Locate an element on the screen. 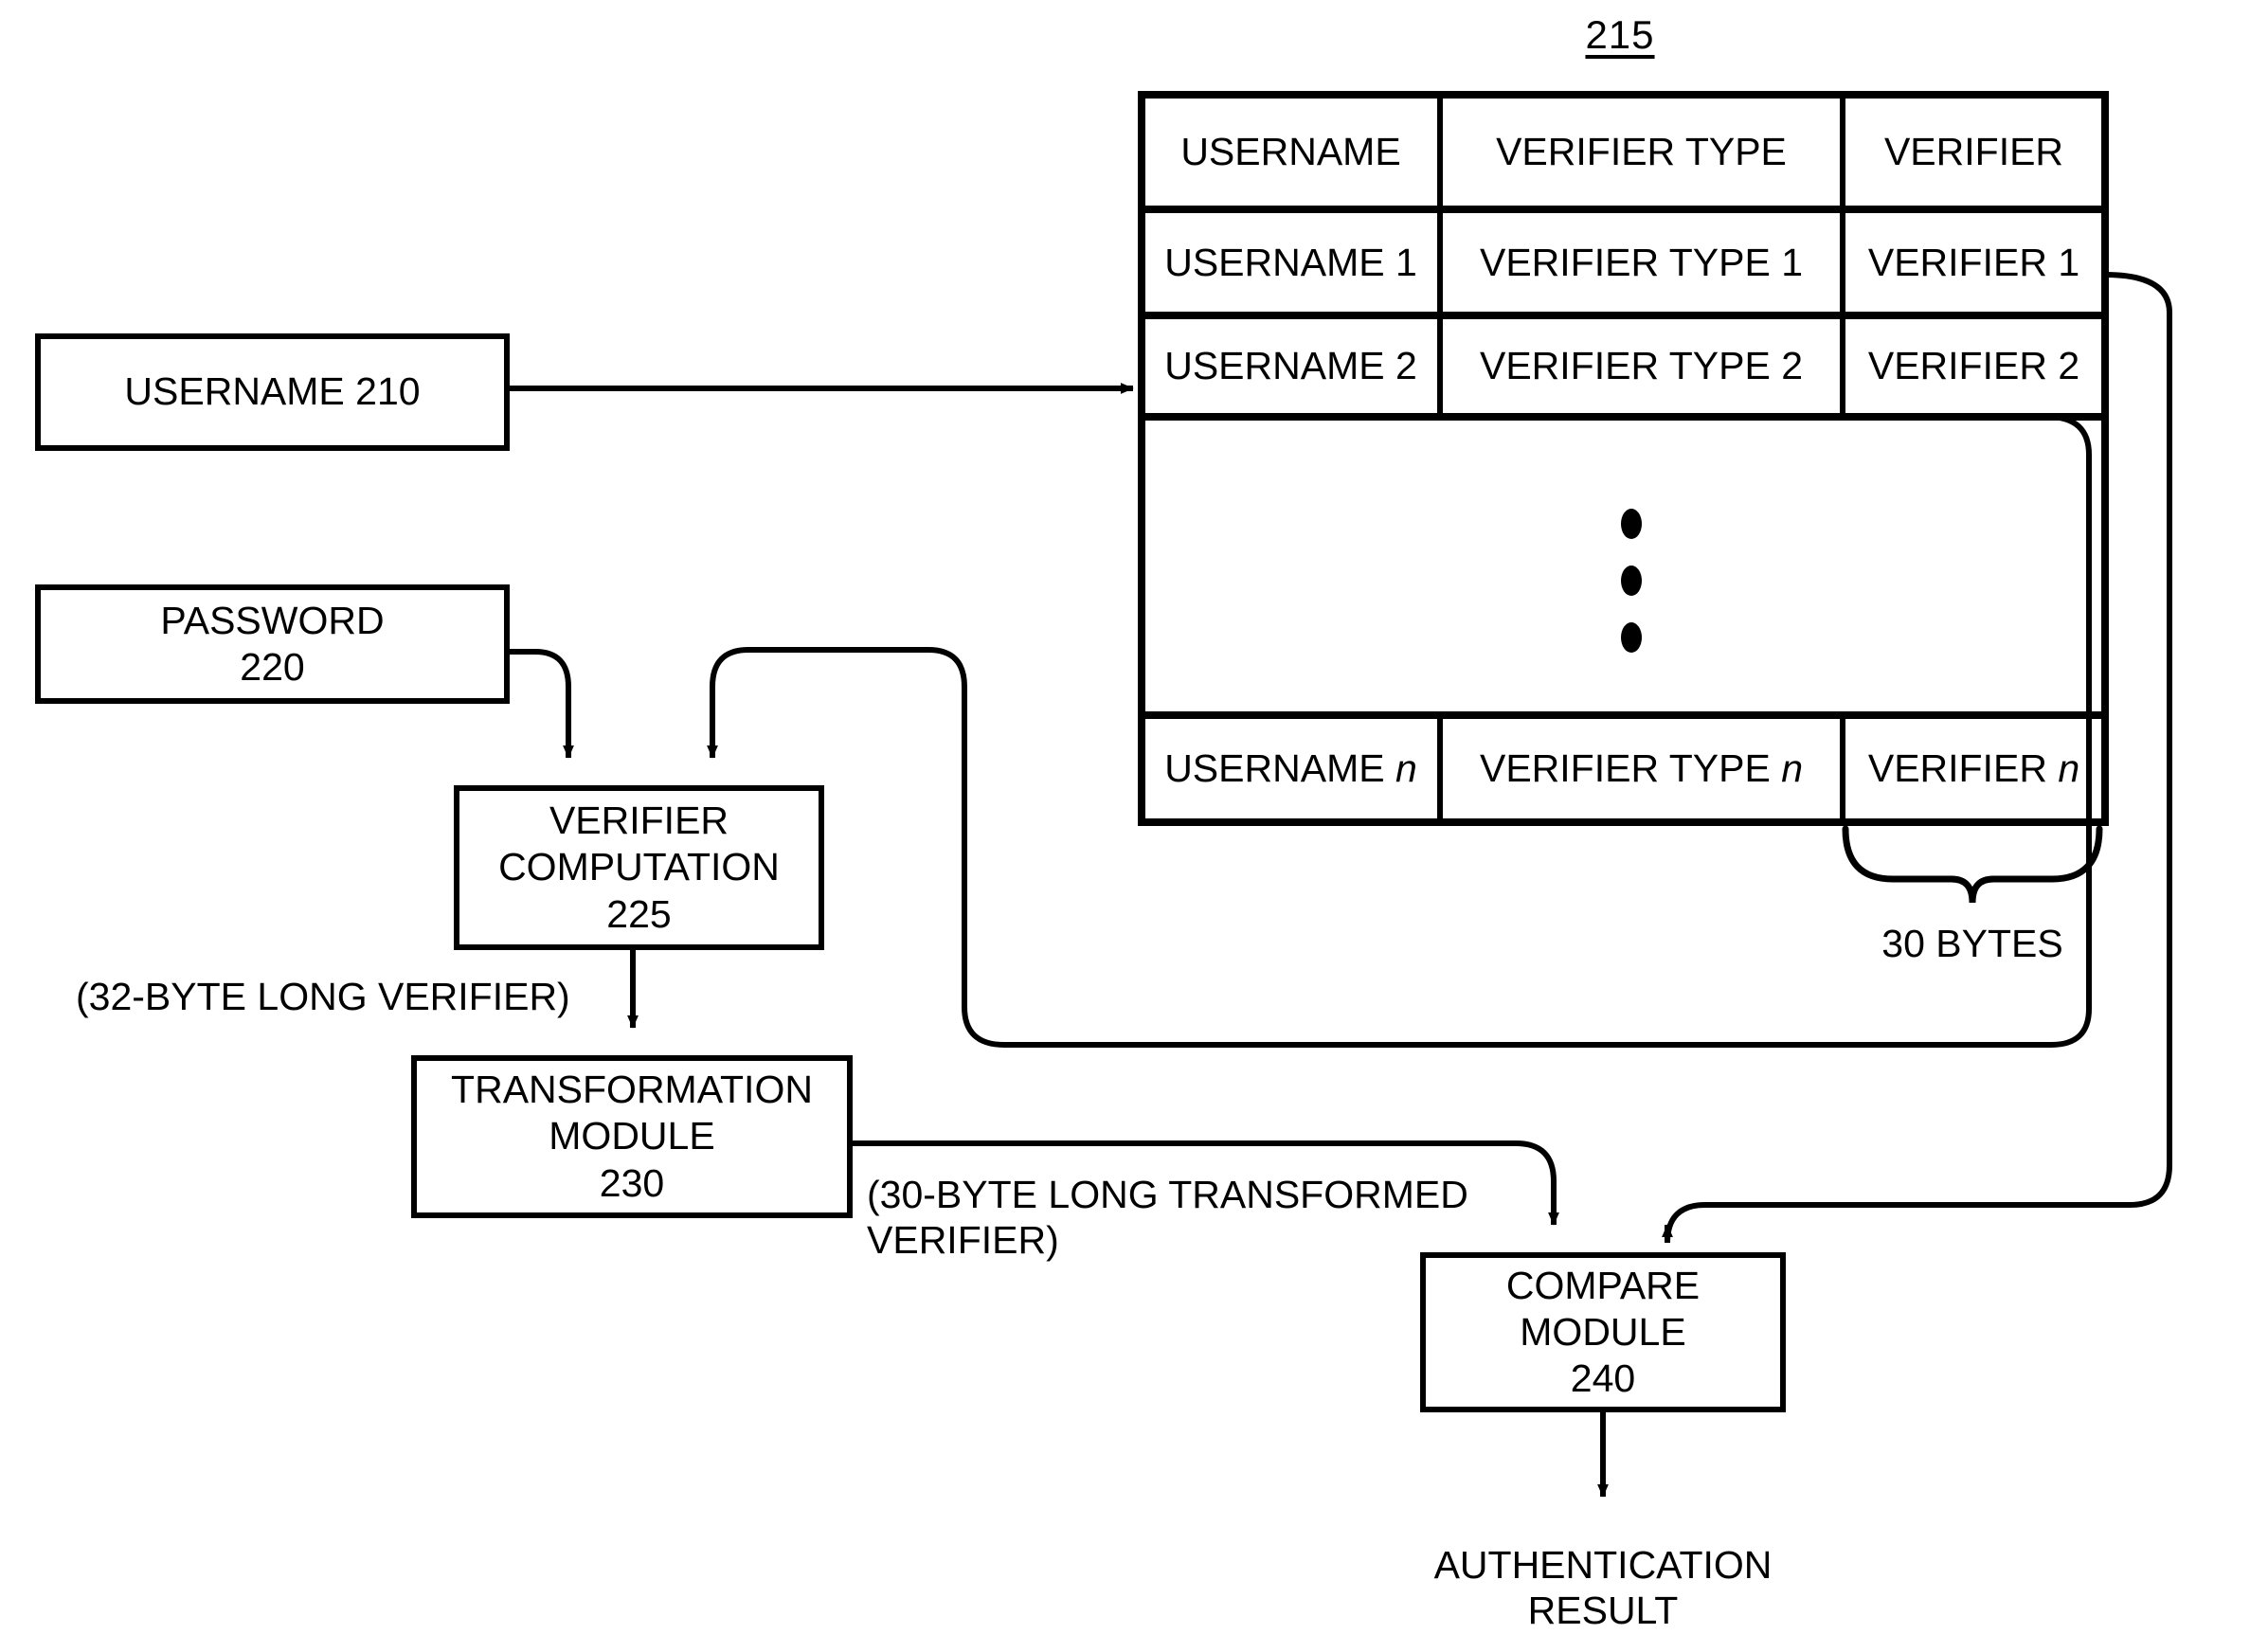 Image resolution: width=2250 pixels, height=1652 pixels. annotation-authentication-result: AUTHENTICATION RESULT is located at coordinates (1603, 1588).